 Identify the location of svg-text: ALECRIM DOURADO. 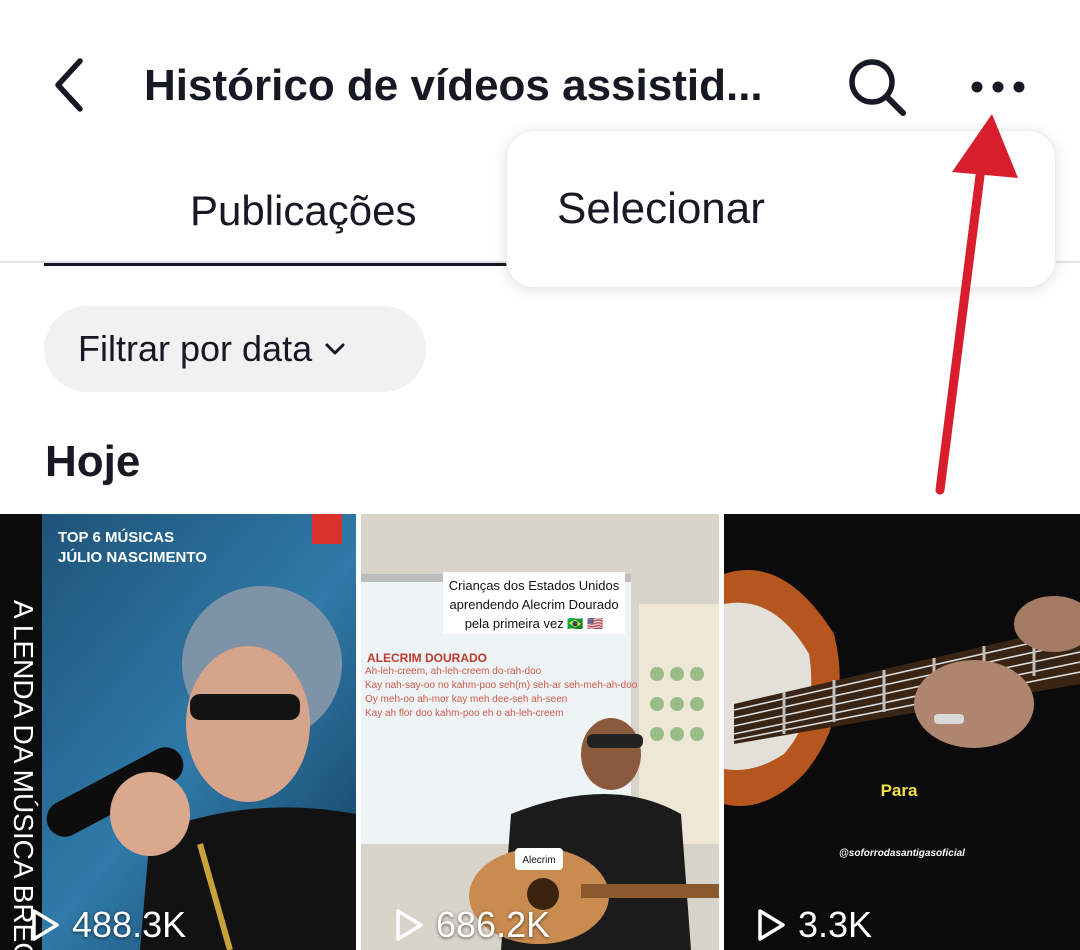
(427, 658).